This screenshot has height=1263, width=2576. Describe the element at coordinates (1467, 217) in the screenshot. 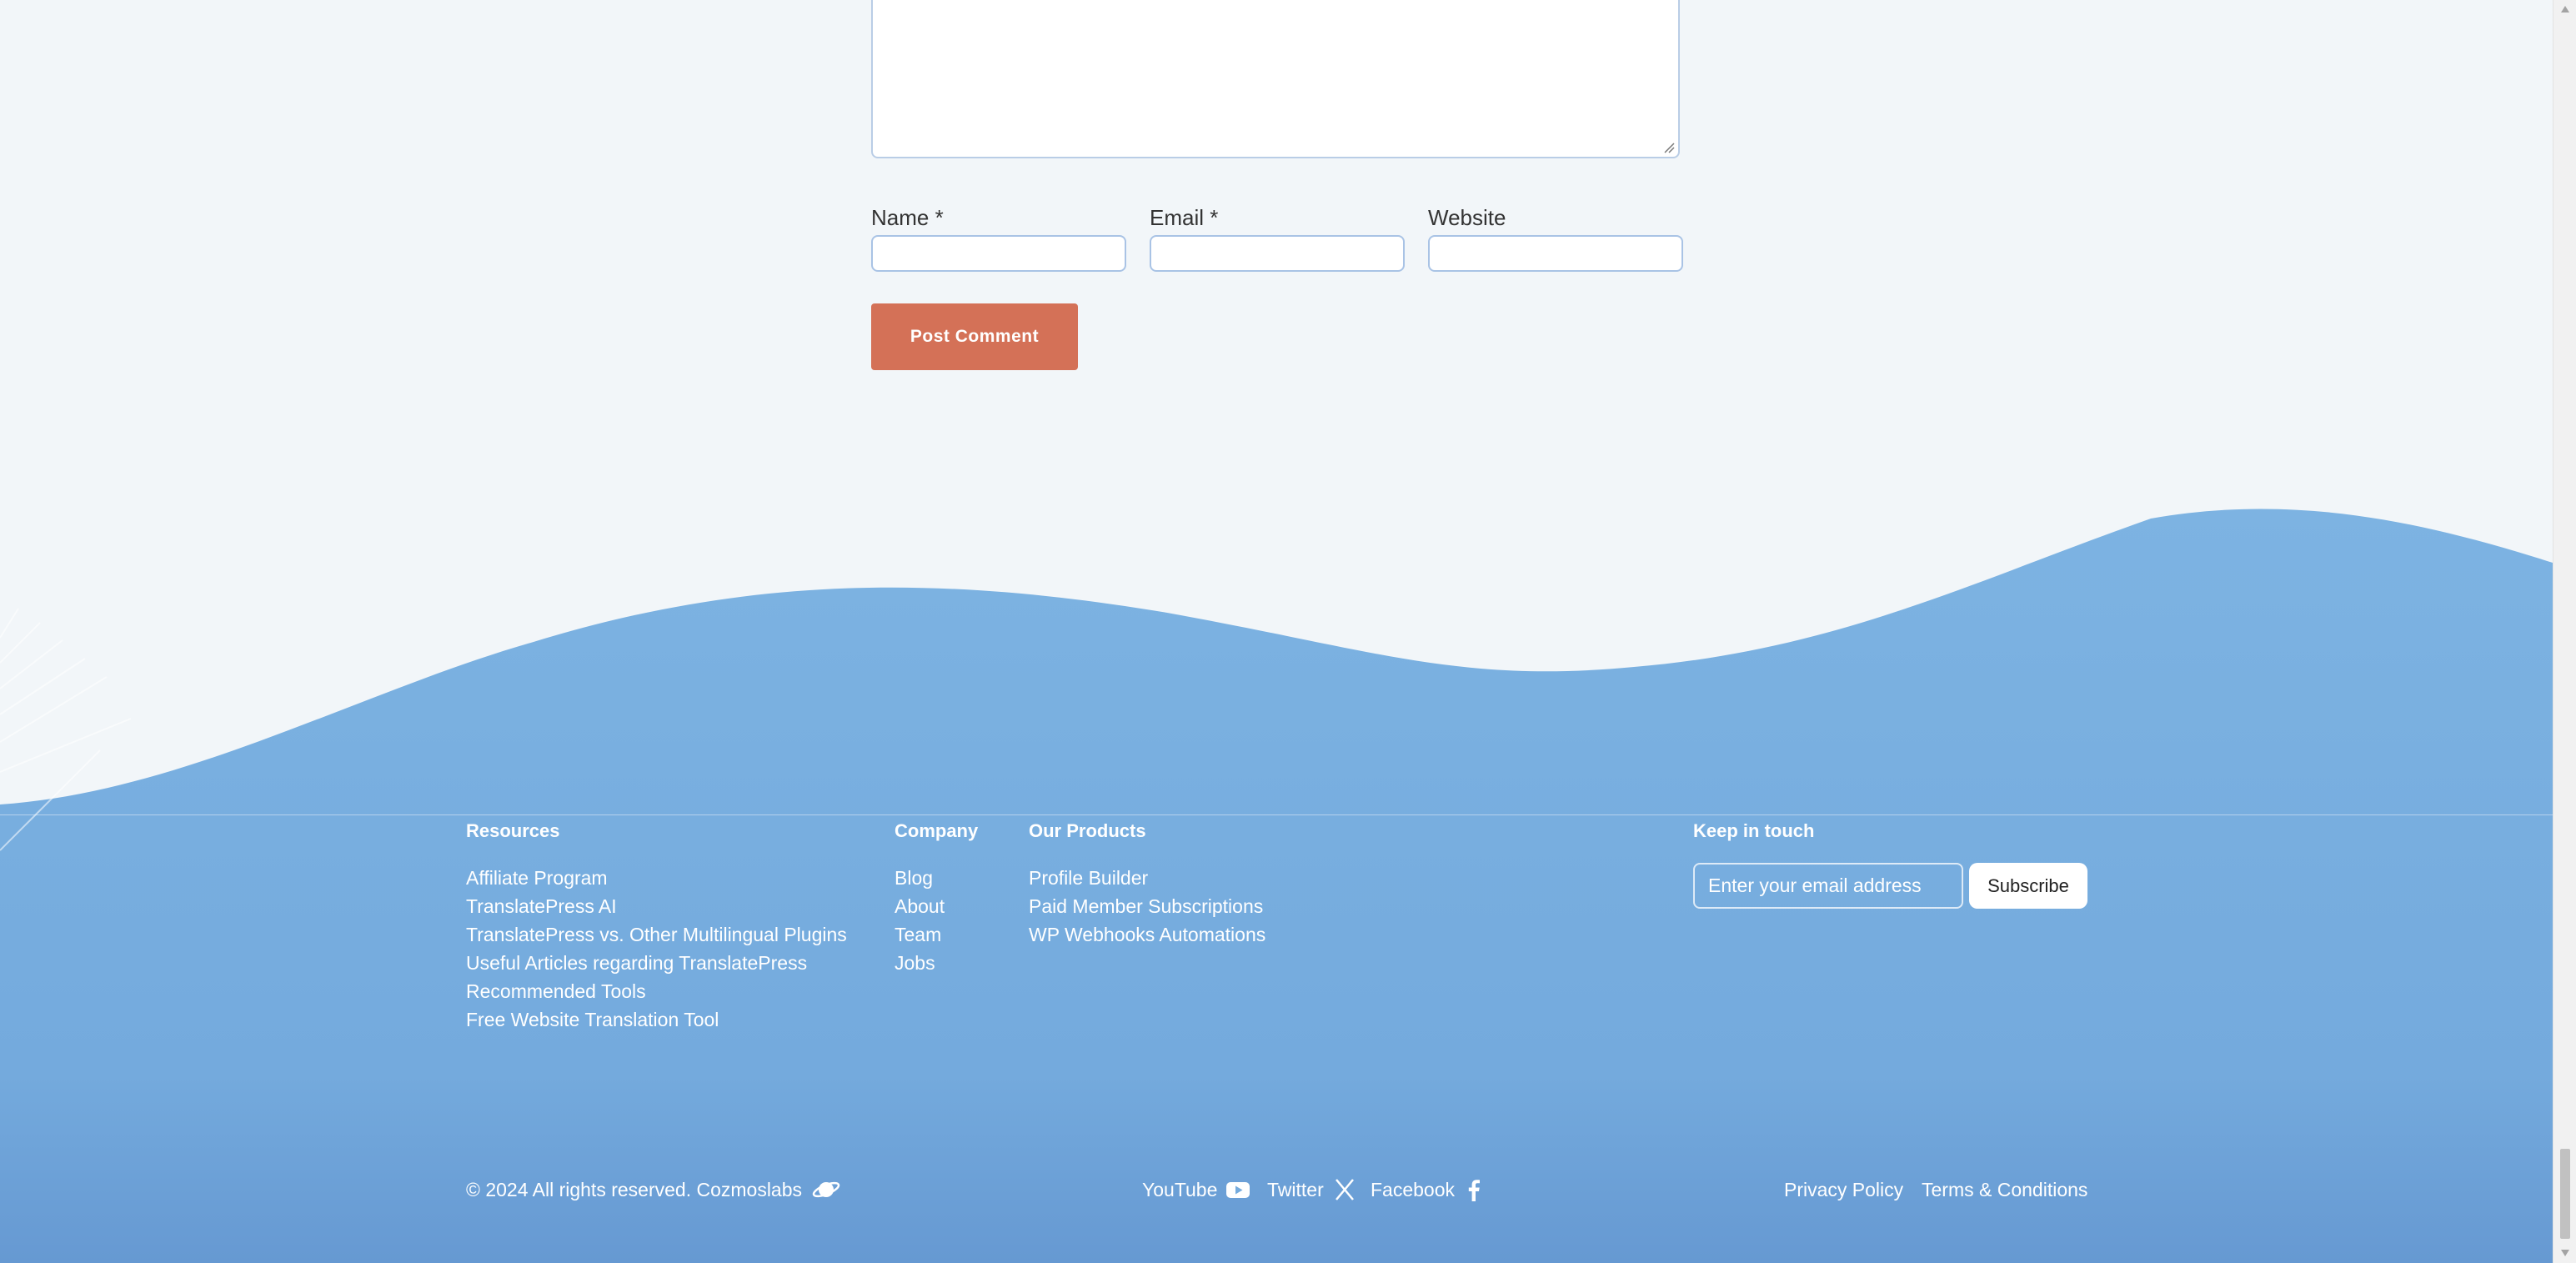

I see `website-label: Website` at that location.